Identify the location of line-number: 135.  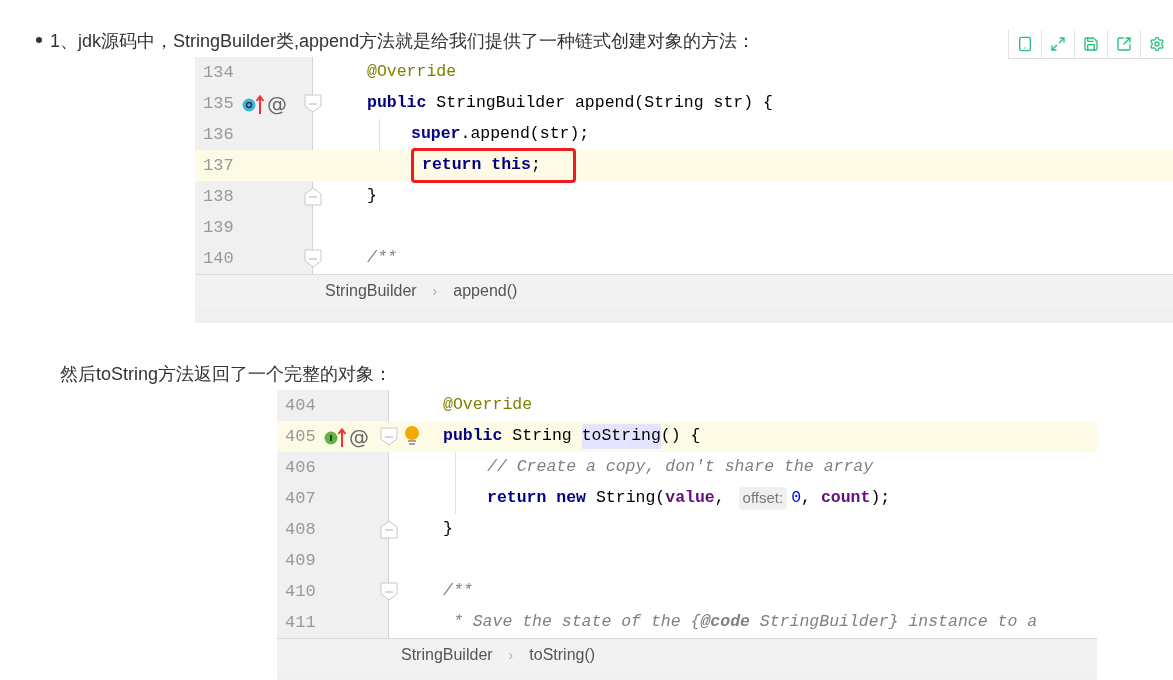
(218, 103).